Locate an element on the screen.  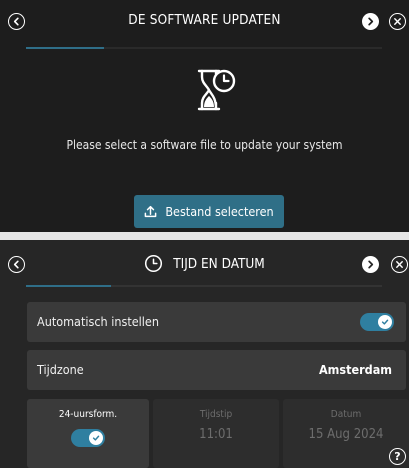
time-date-progress is located at coordinates (204, 286).